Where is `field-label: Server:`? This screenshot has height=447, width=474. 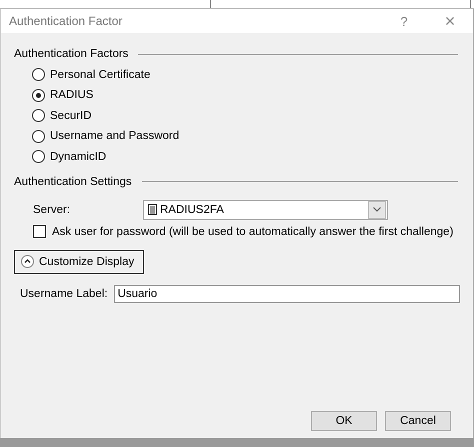
field-label: Server: is located at coordinates (52, 210).